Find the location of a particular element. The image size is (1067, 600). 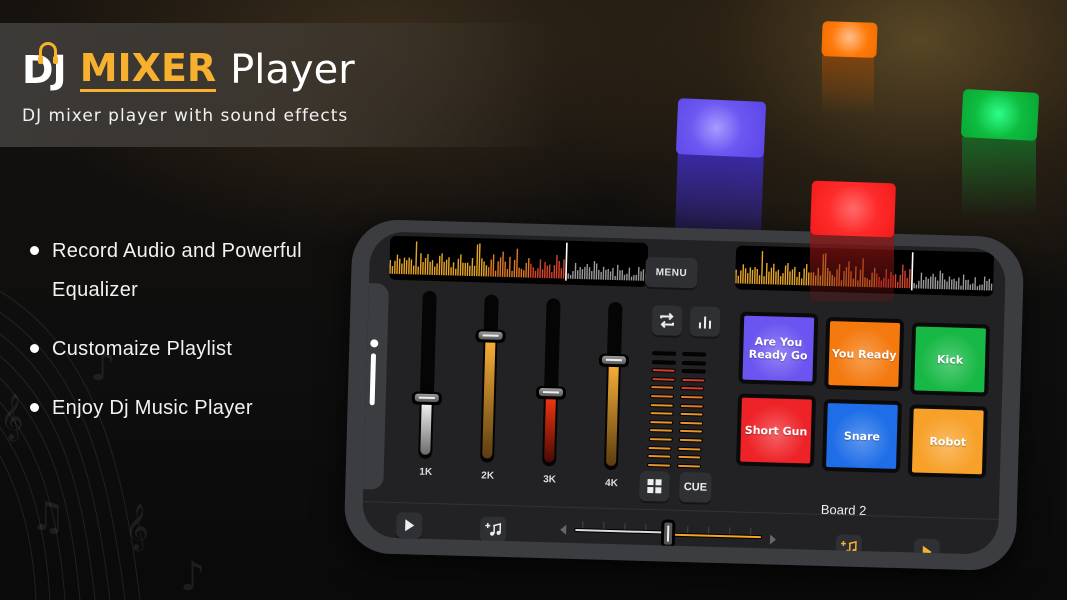

feature-text: Record Audio and Powerful is located at coordinates (177, 251).